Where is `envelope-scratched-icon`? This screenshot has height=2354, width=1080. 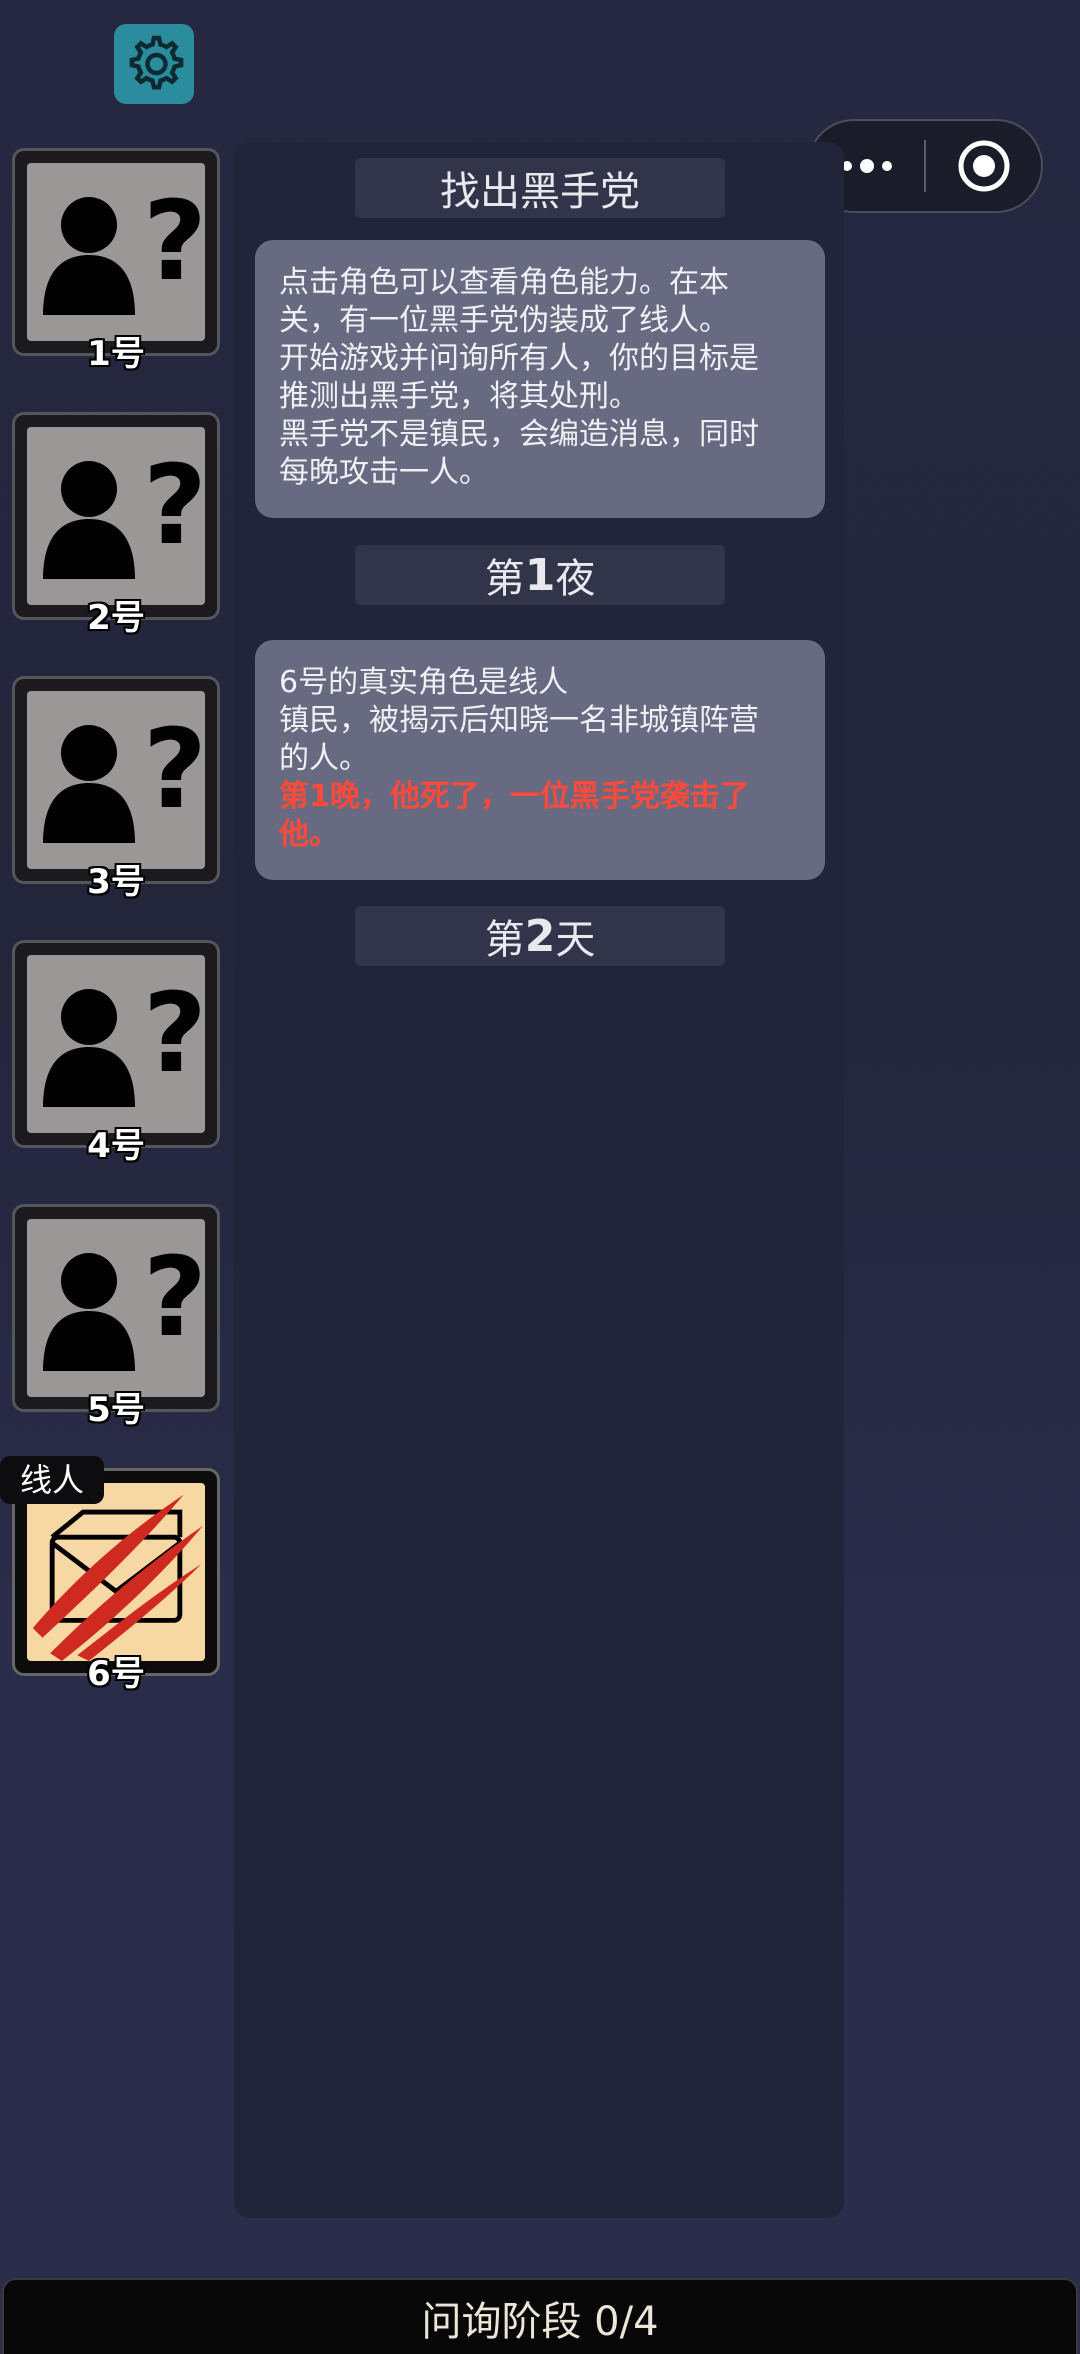 envelope-scratched-icon is located at coordinates (118, 1577).